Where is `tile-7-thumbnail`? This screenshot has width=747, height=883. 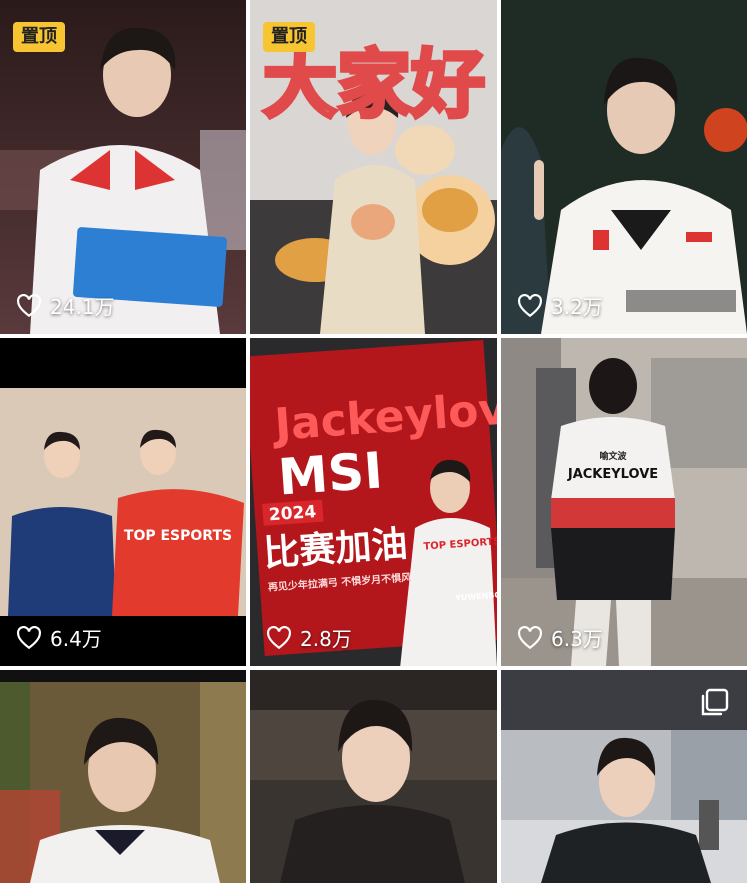
tile-7-thumbnail is located at coordinates (123, 776).